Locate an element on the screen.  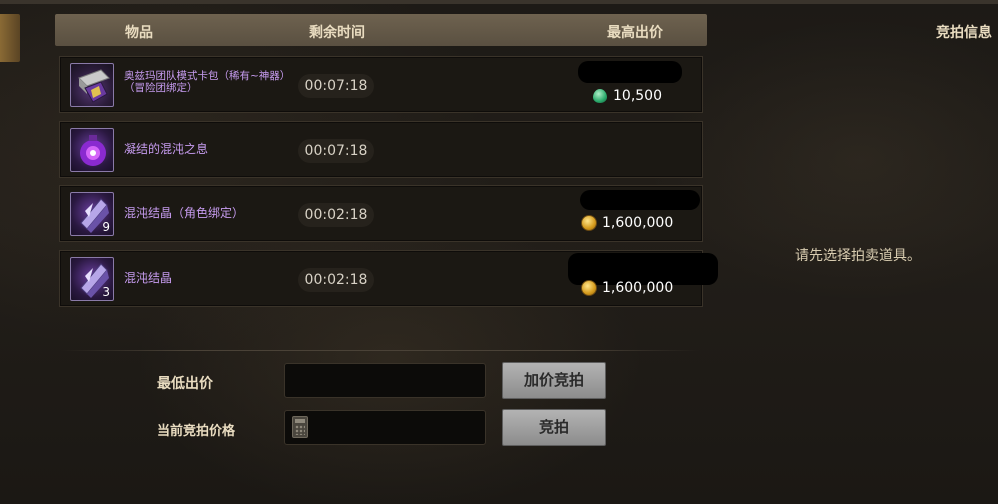
column-header-highest-bid: 最高出价 is located at coordinates (635, 32).